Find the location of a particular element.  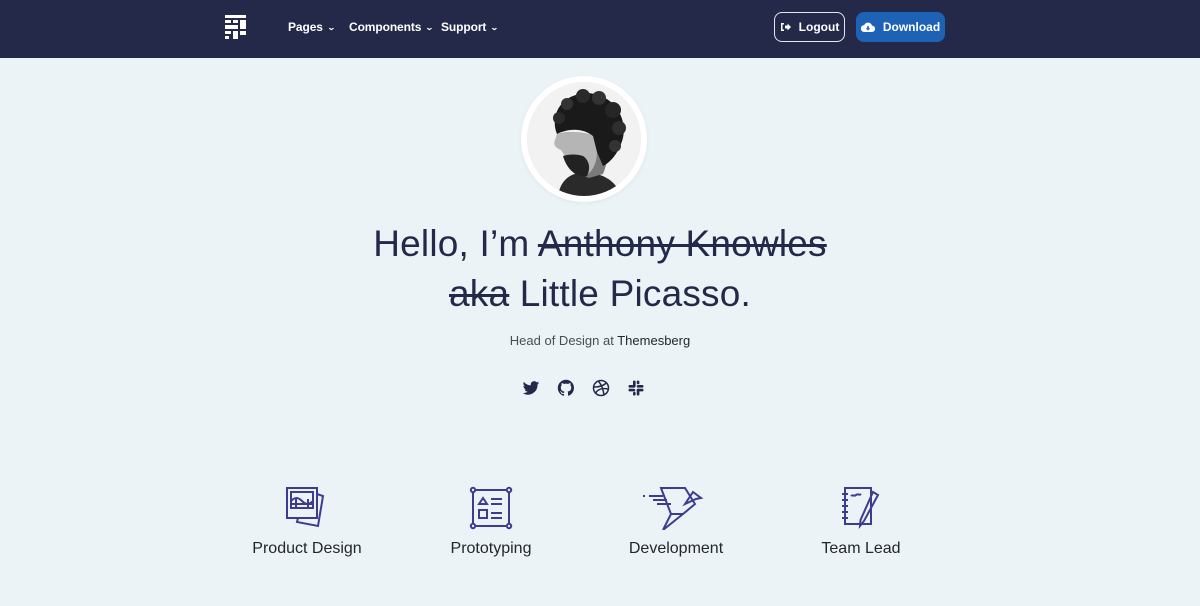

feature-product-design: Product Design is located at coordinates (307, 522).